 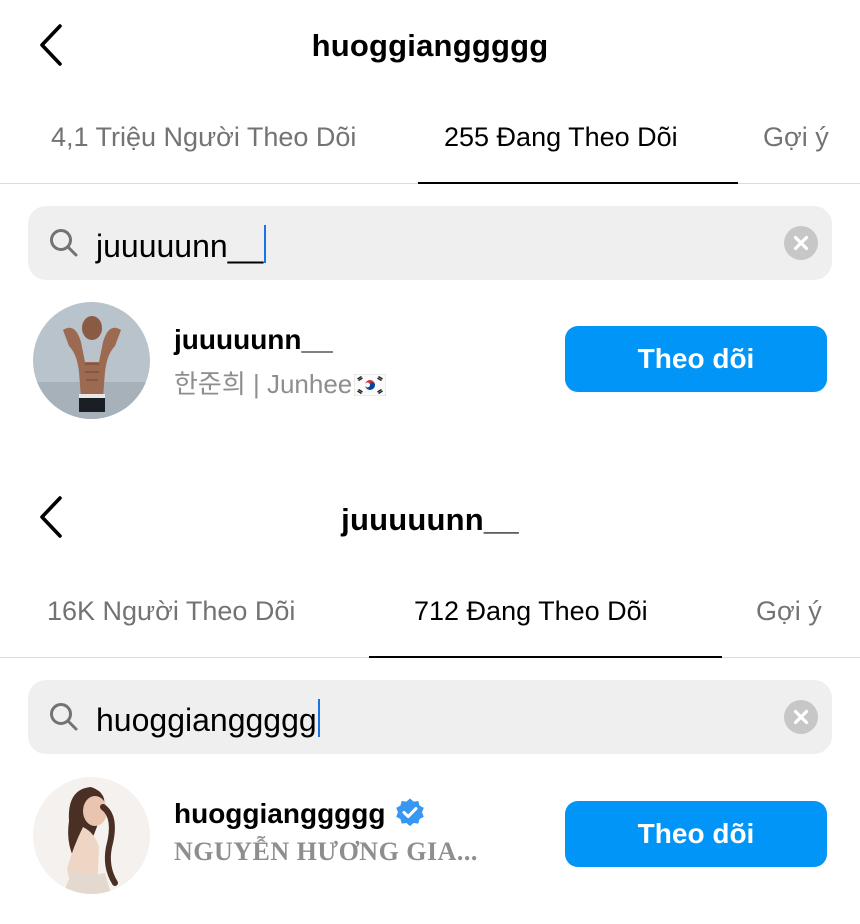 I want to click on result-username: huoggianggggg, so click(x=300, y=813).